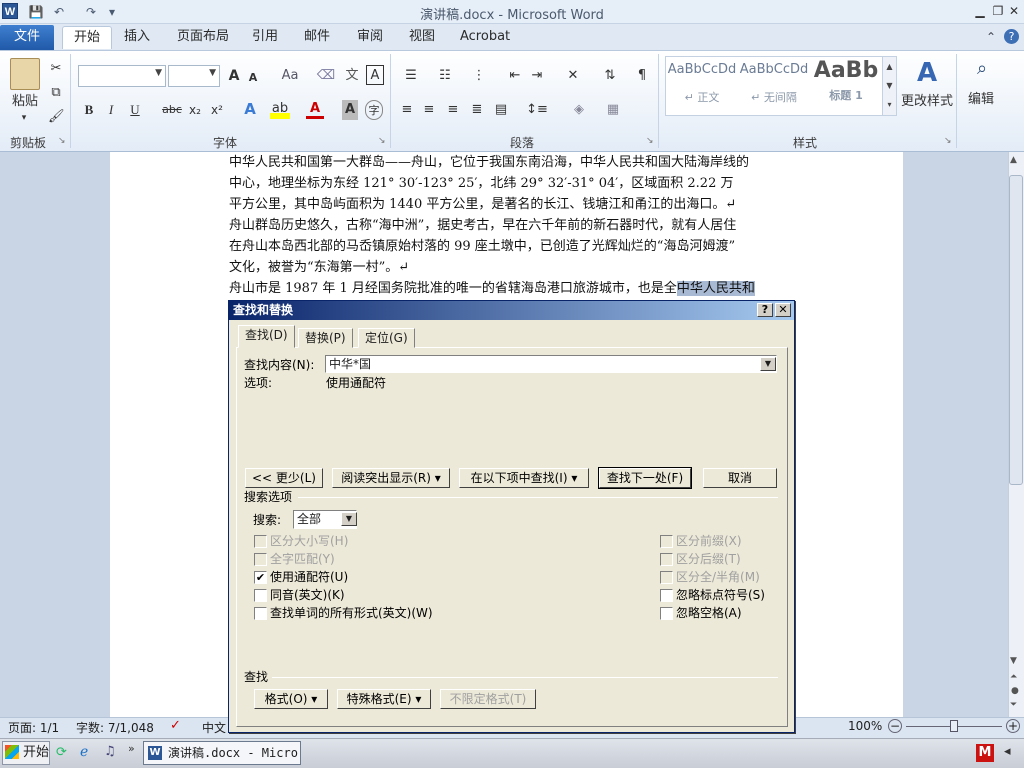  I want to click on wildcards-checkbox: ✔, so click(260, 577).